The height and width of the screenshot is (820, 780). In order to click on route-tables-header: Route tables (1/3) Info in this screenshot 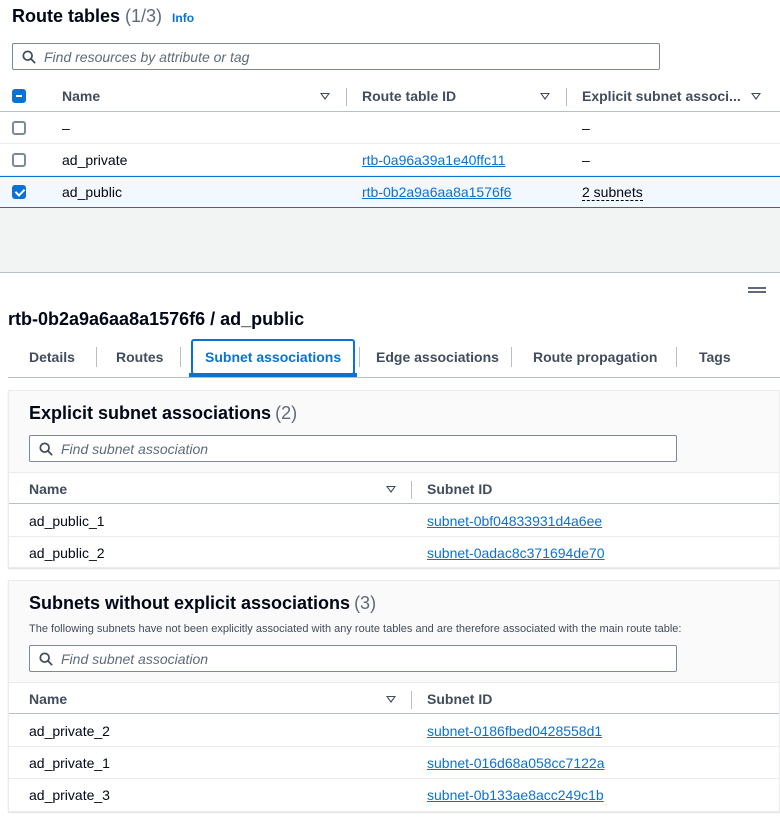, I will do `click(103, 16)`.